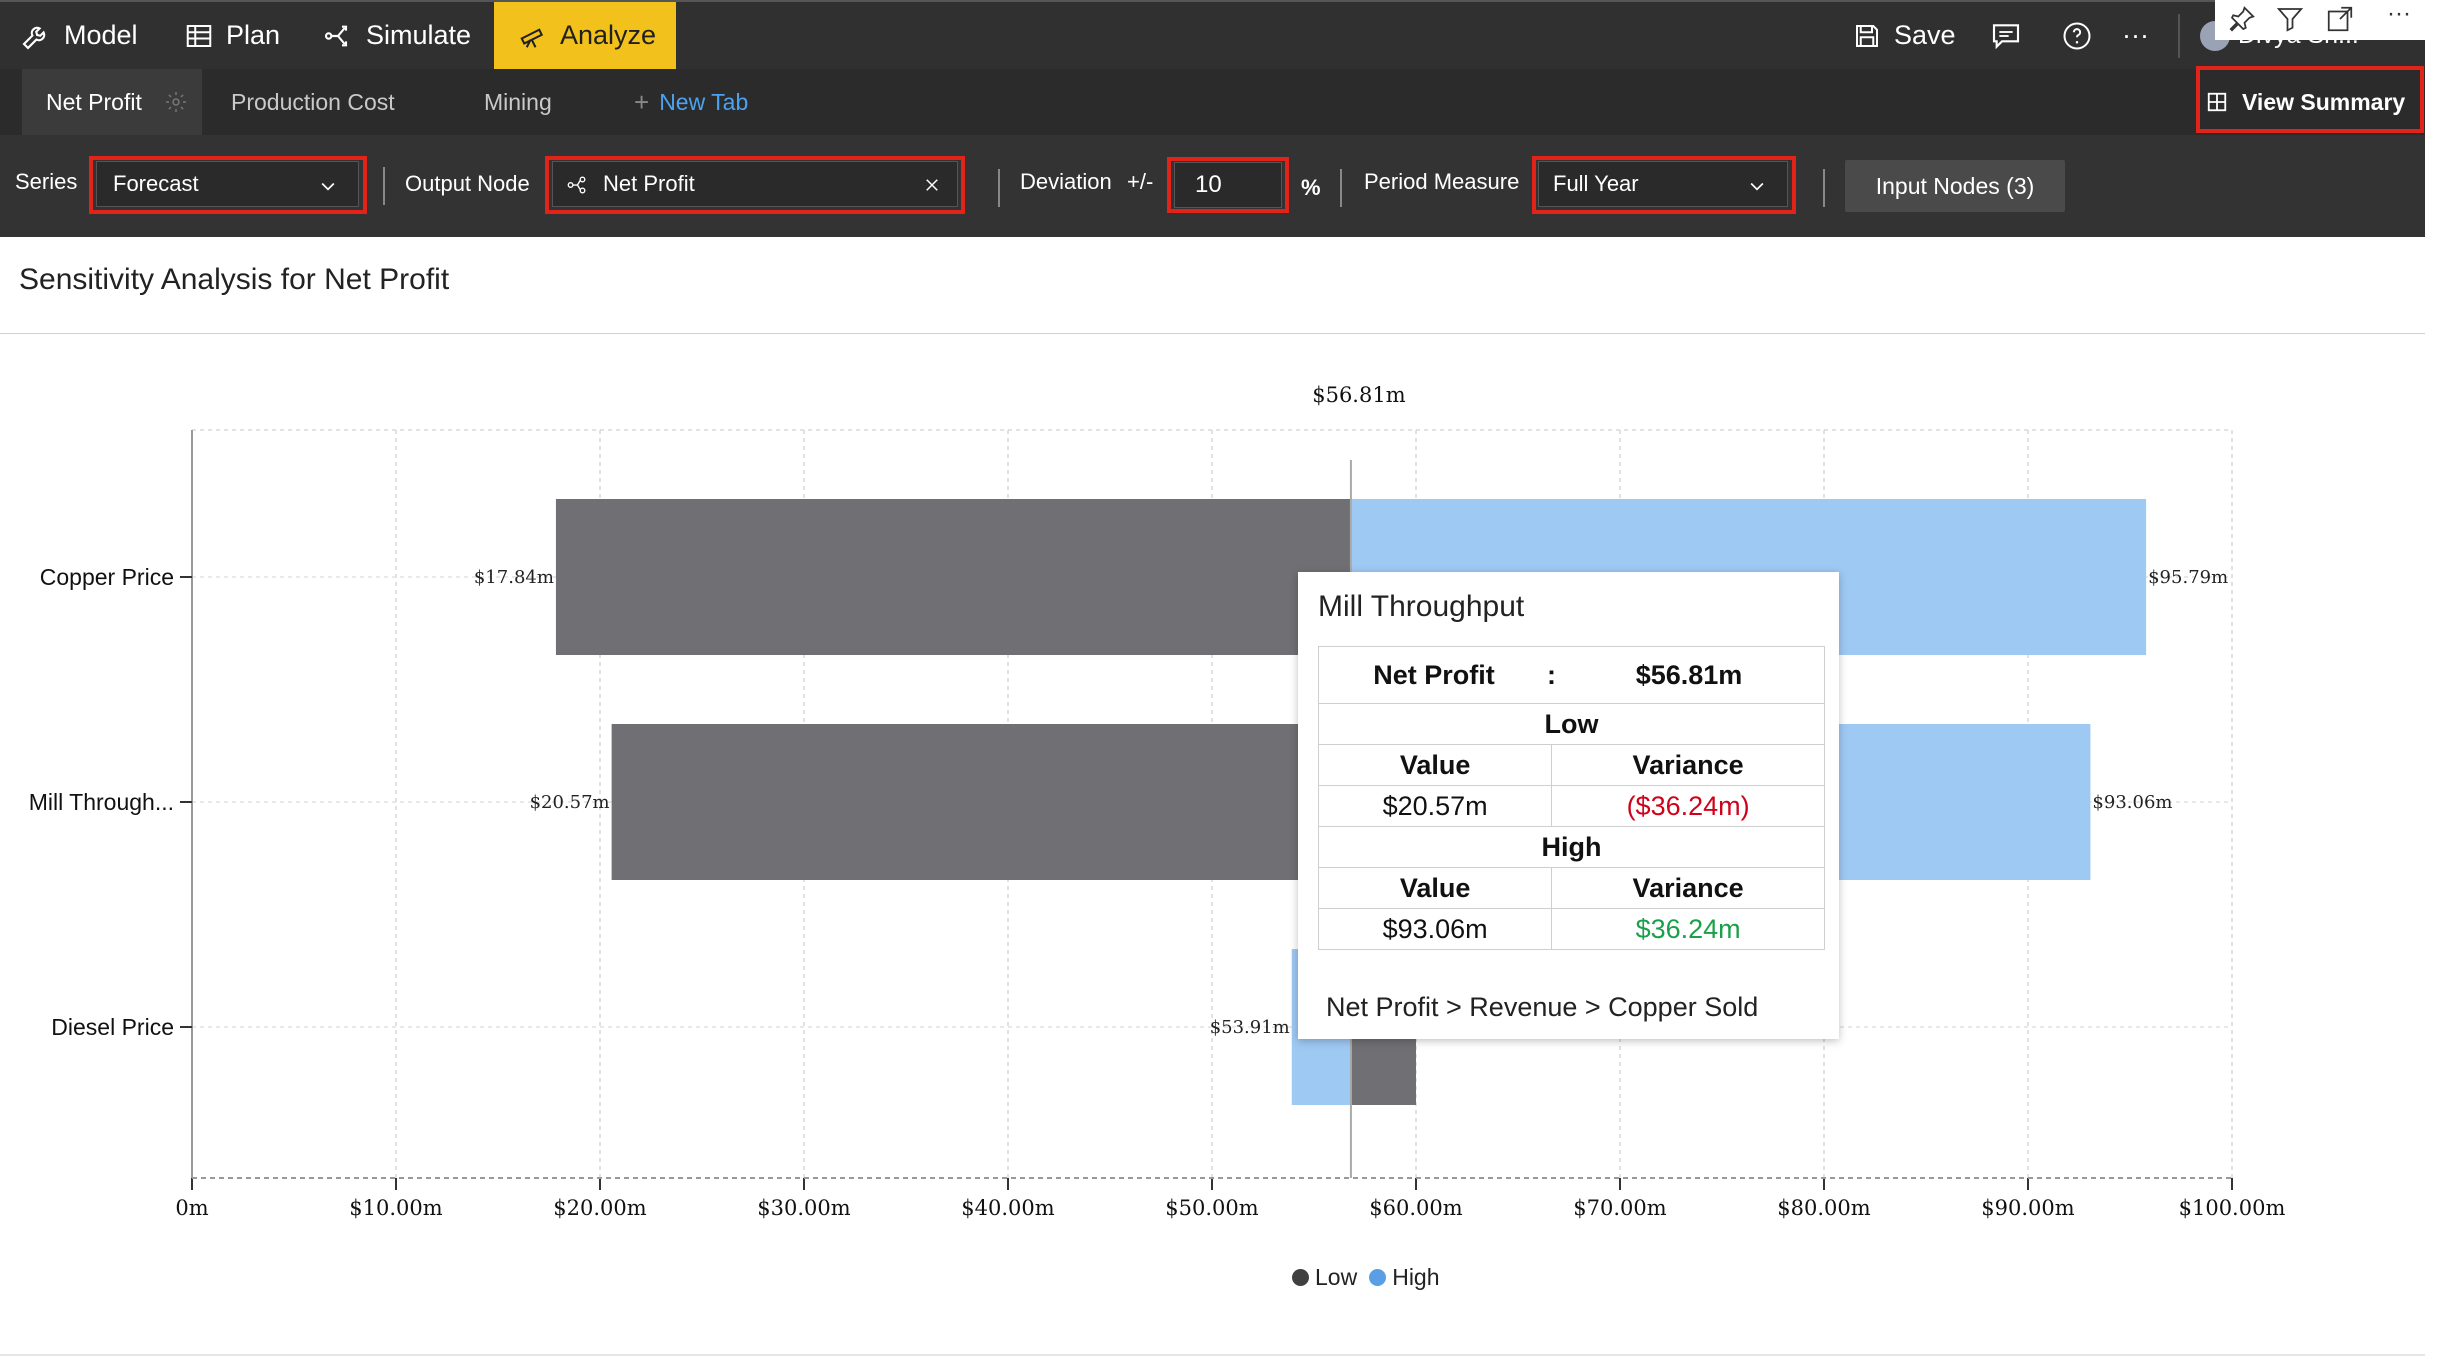 Image resolution: width=2456 pixels, height=1362 pixels. I want to click on telescope-icon, so click(532, 37).